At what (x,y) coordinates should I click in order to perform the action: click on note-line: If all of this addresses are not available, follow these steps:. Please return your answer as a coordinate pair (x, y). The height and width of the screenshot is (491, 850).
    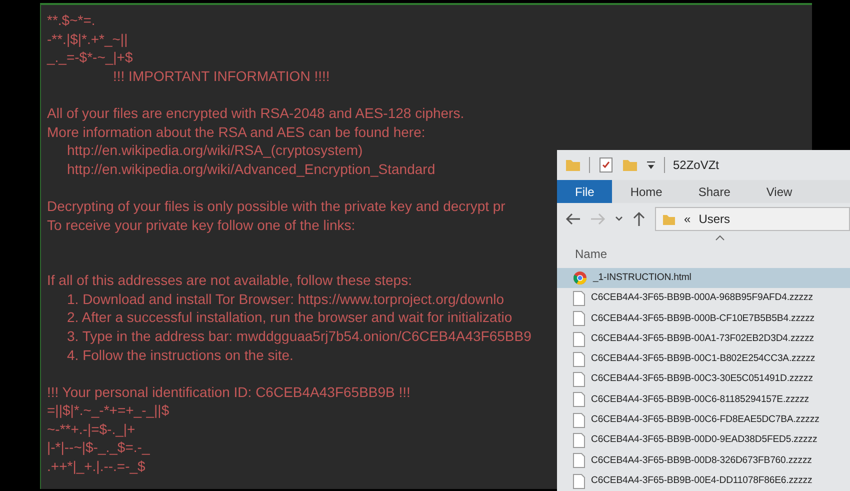
    Looking at the image, I should click on (229, 280).